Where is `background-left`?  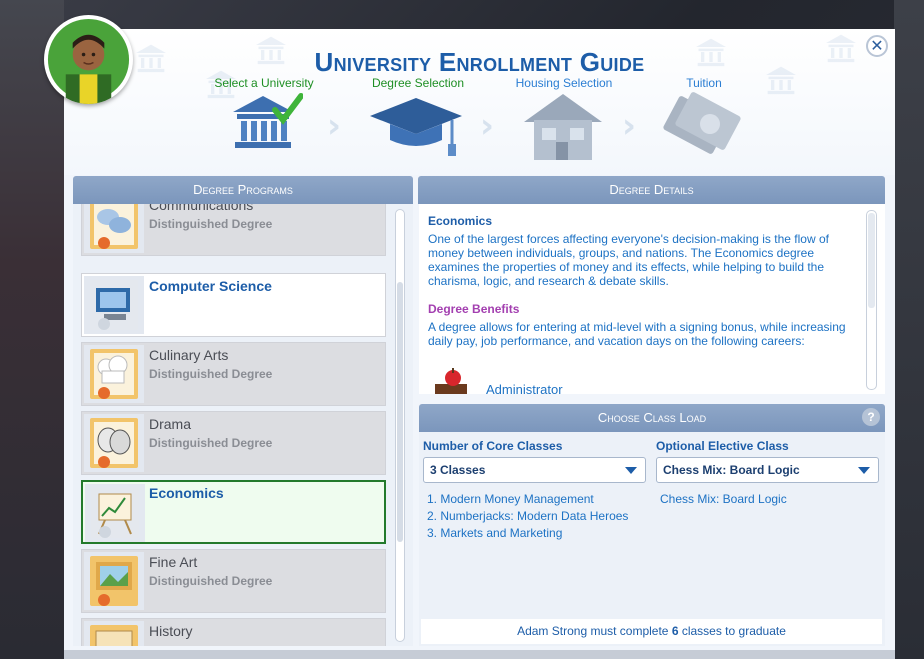 background-left is located at coordinates (32, 329).